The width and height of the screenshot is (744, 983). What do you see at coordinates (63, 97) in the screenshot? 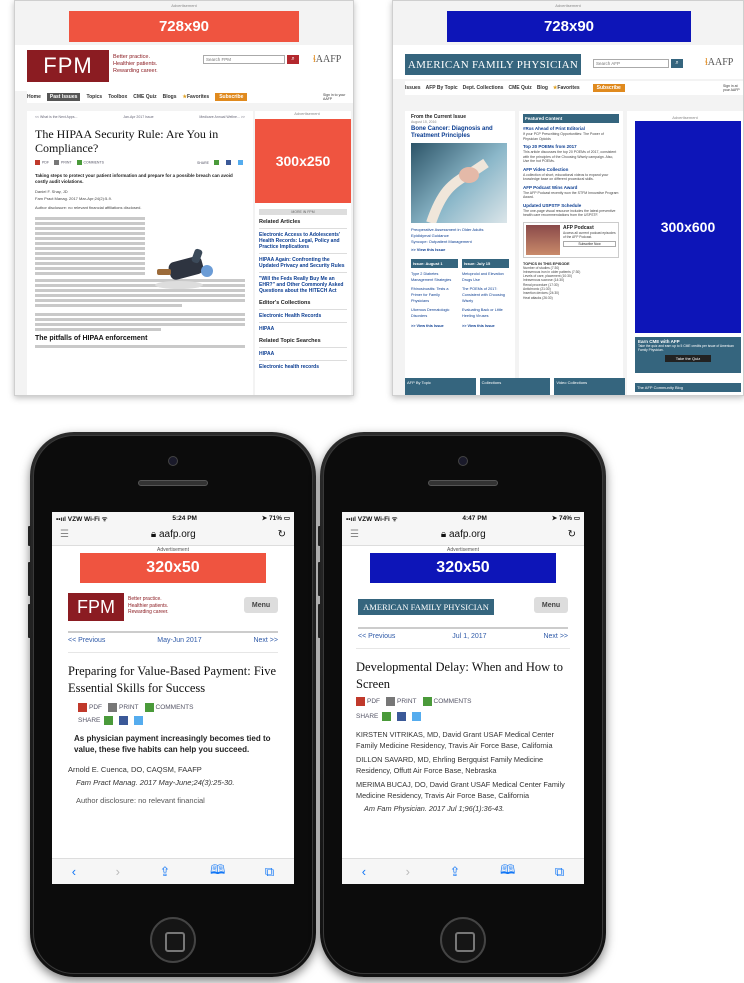
I see `nav-past-issues: Past Issues` at bounding box center [63, 97].